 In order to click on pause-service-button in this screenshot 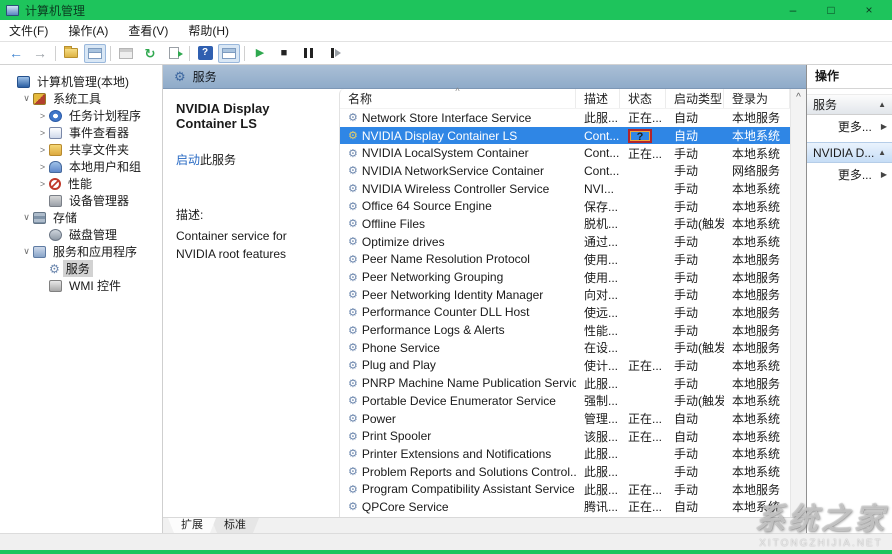, I will do `click(308, 53)`.